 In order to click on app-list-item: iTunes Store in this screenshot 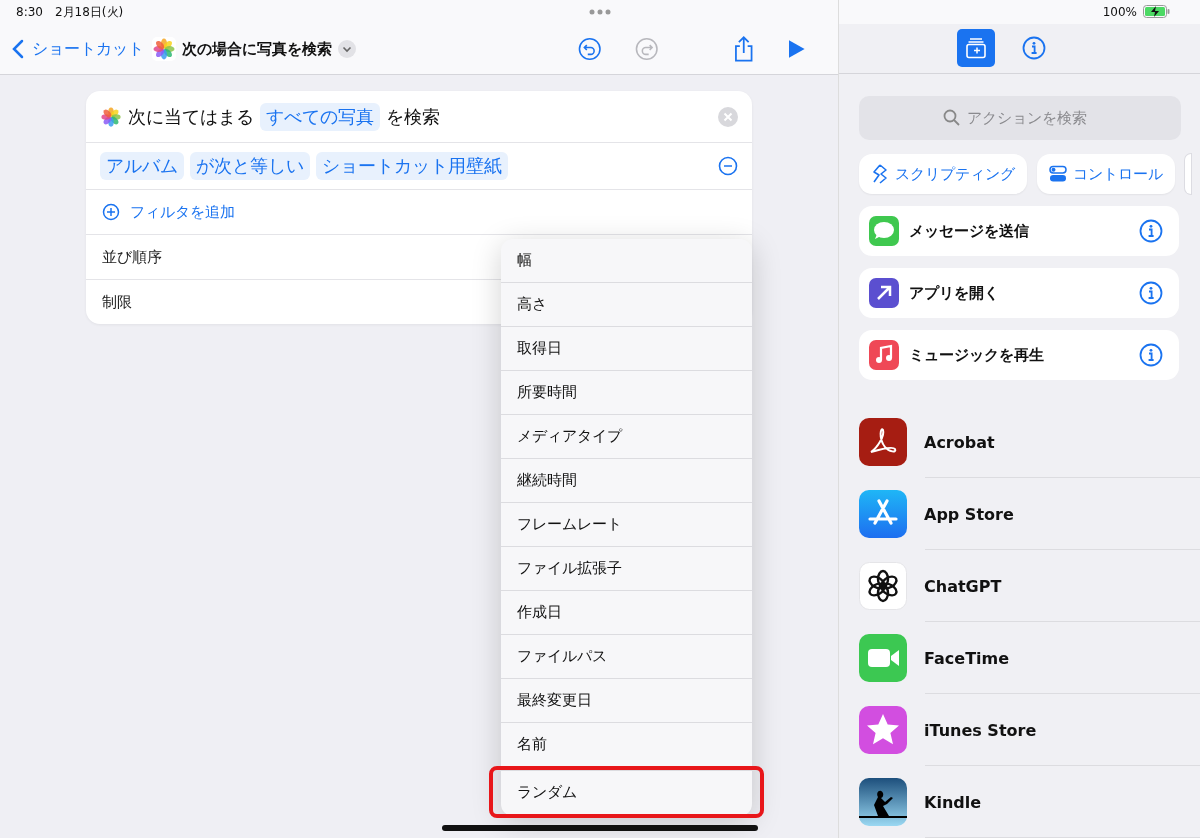, I will do `click(1029, 730)`.